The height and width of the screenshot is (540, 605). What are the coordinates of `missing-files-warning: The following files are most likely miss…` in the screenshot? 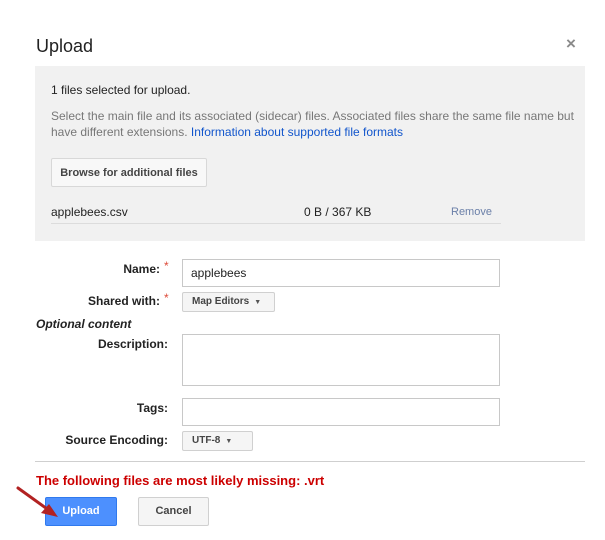 It's located at (180, 480).